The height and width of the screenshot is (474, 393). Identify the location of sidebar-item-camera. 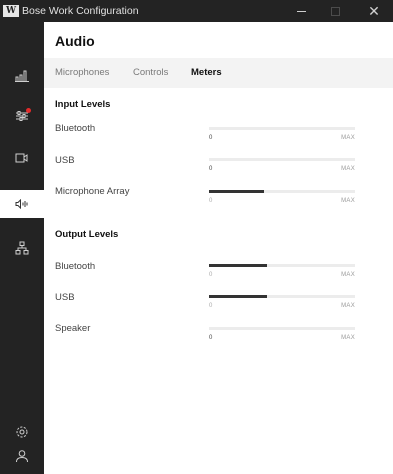
(22, 158).